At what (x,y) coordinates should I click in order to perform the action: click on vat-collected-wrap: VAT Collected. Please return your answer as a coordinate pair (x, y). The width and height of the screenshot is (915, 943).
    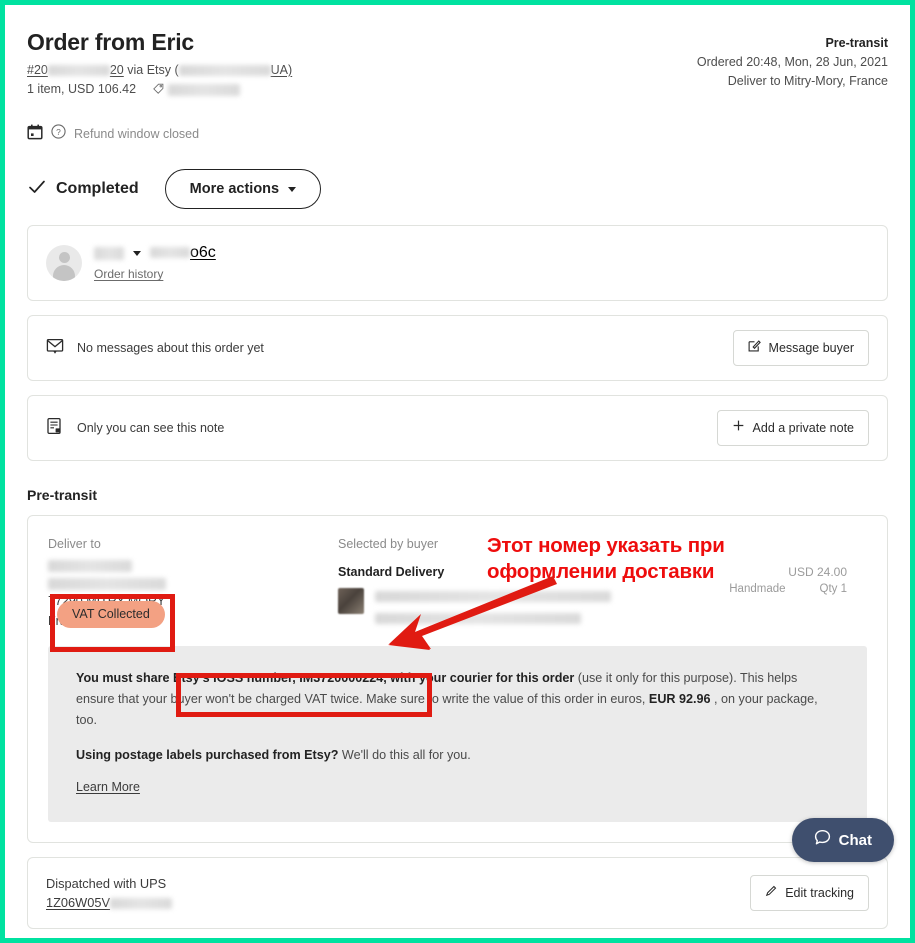
    Looking at the image, I should click on (111, 614).